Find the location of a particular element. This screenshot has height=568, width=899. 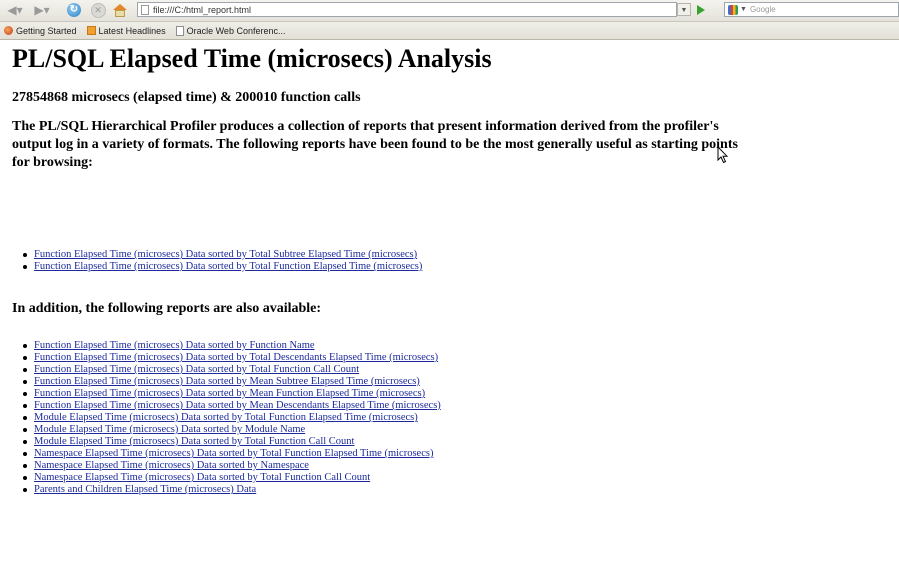

search-engine-dropdown-icon: ▼ is located at coordinates (743, 9).